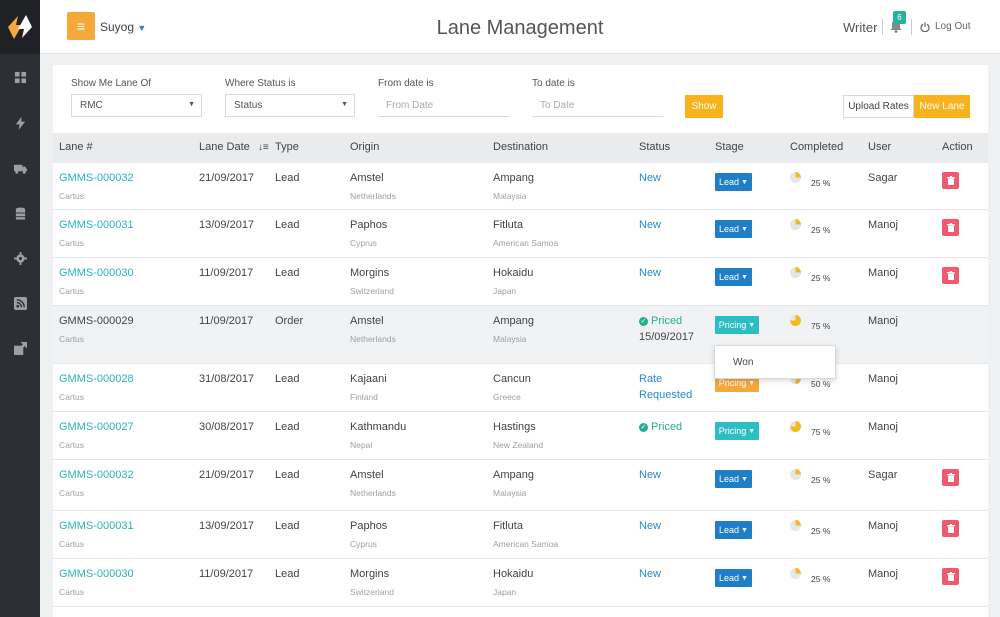  I want to click on status-select: Status ▼, so click(290, 105).